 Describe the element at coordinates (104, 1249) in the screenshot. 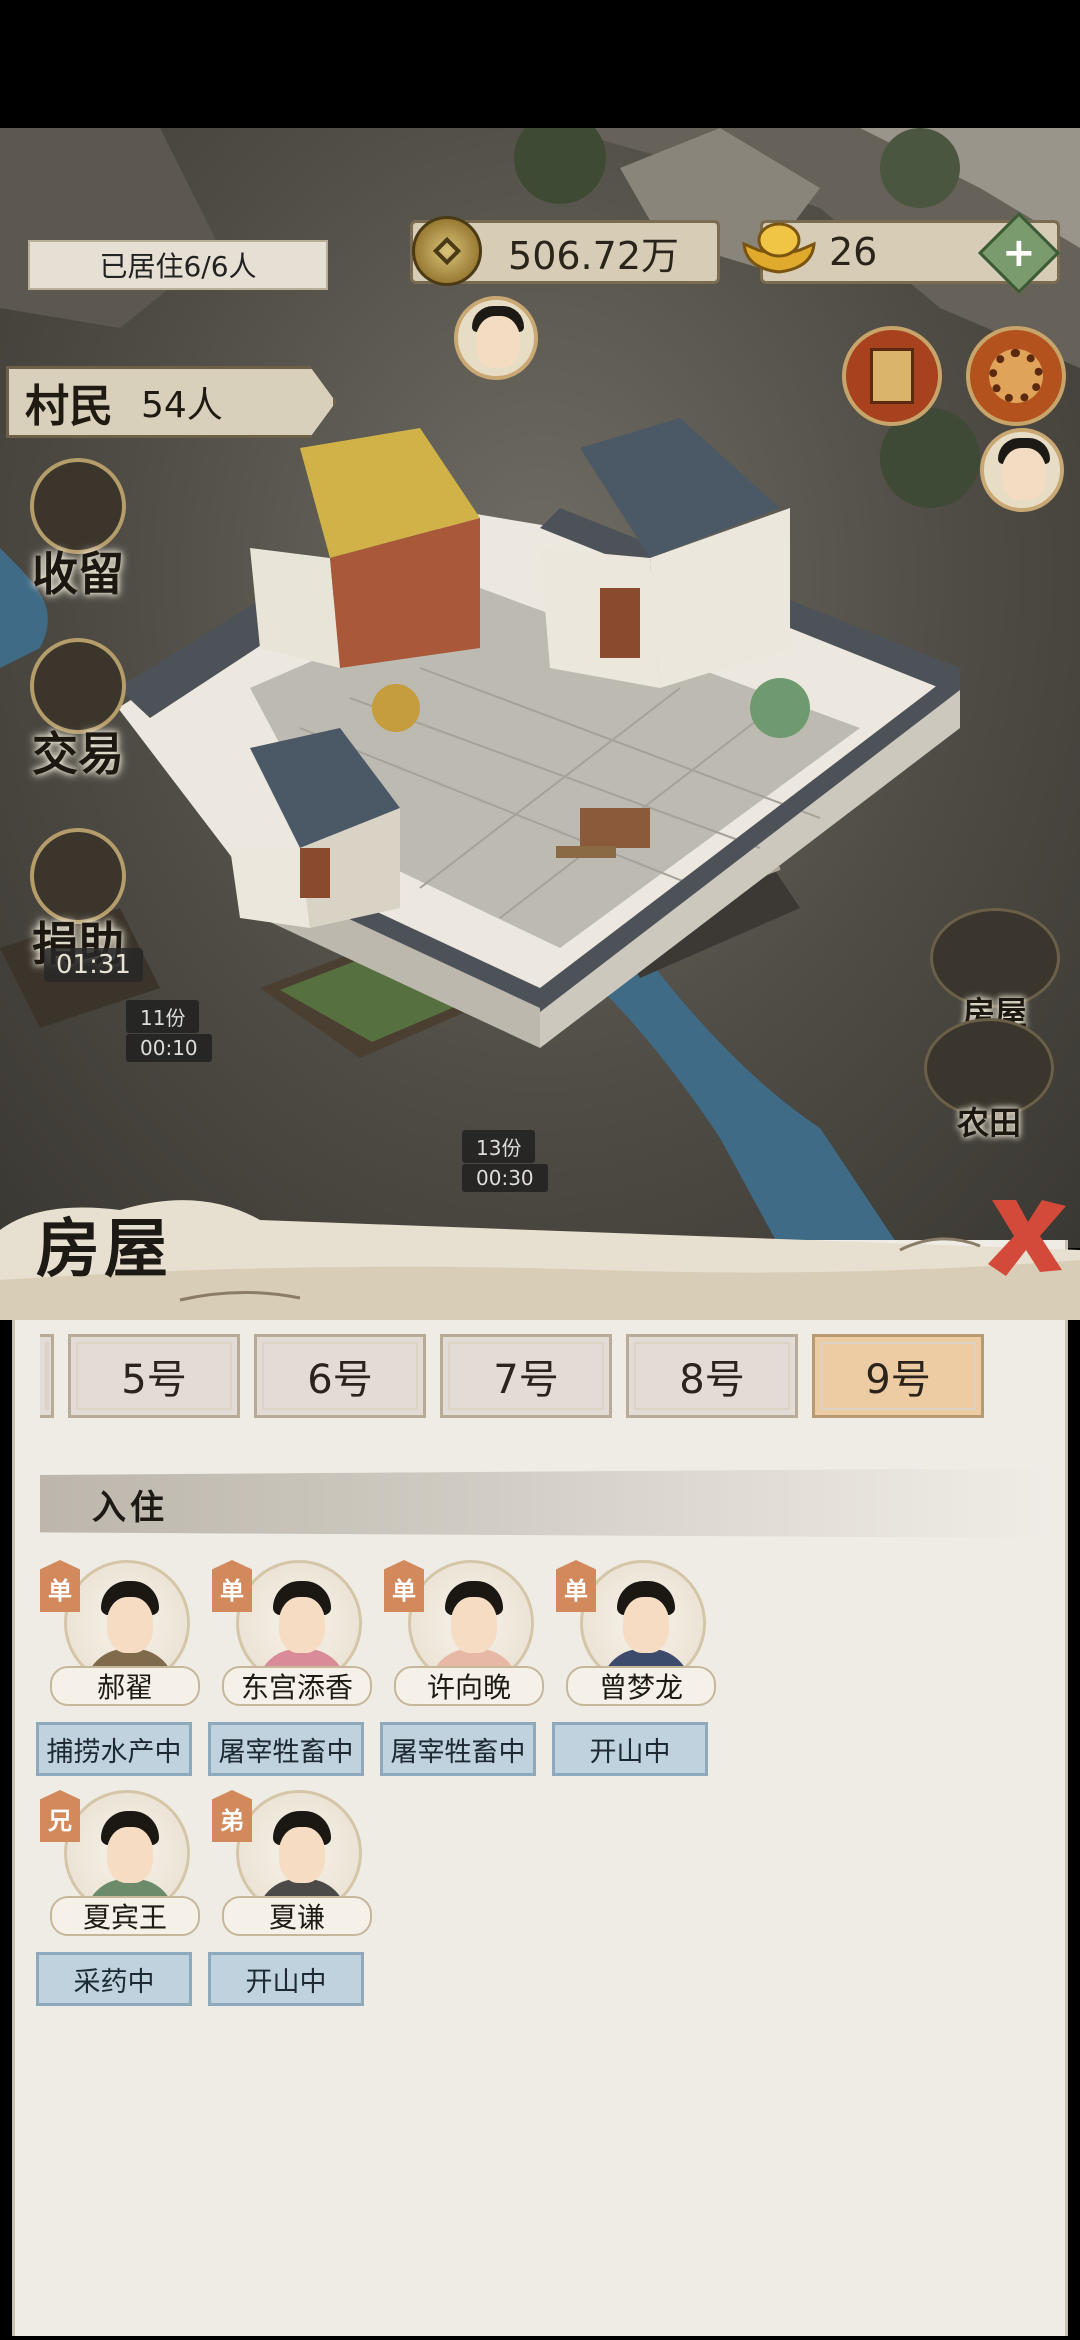

I see `panel-title: 房屋` at that location.